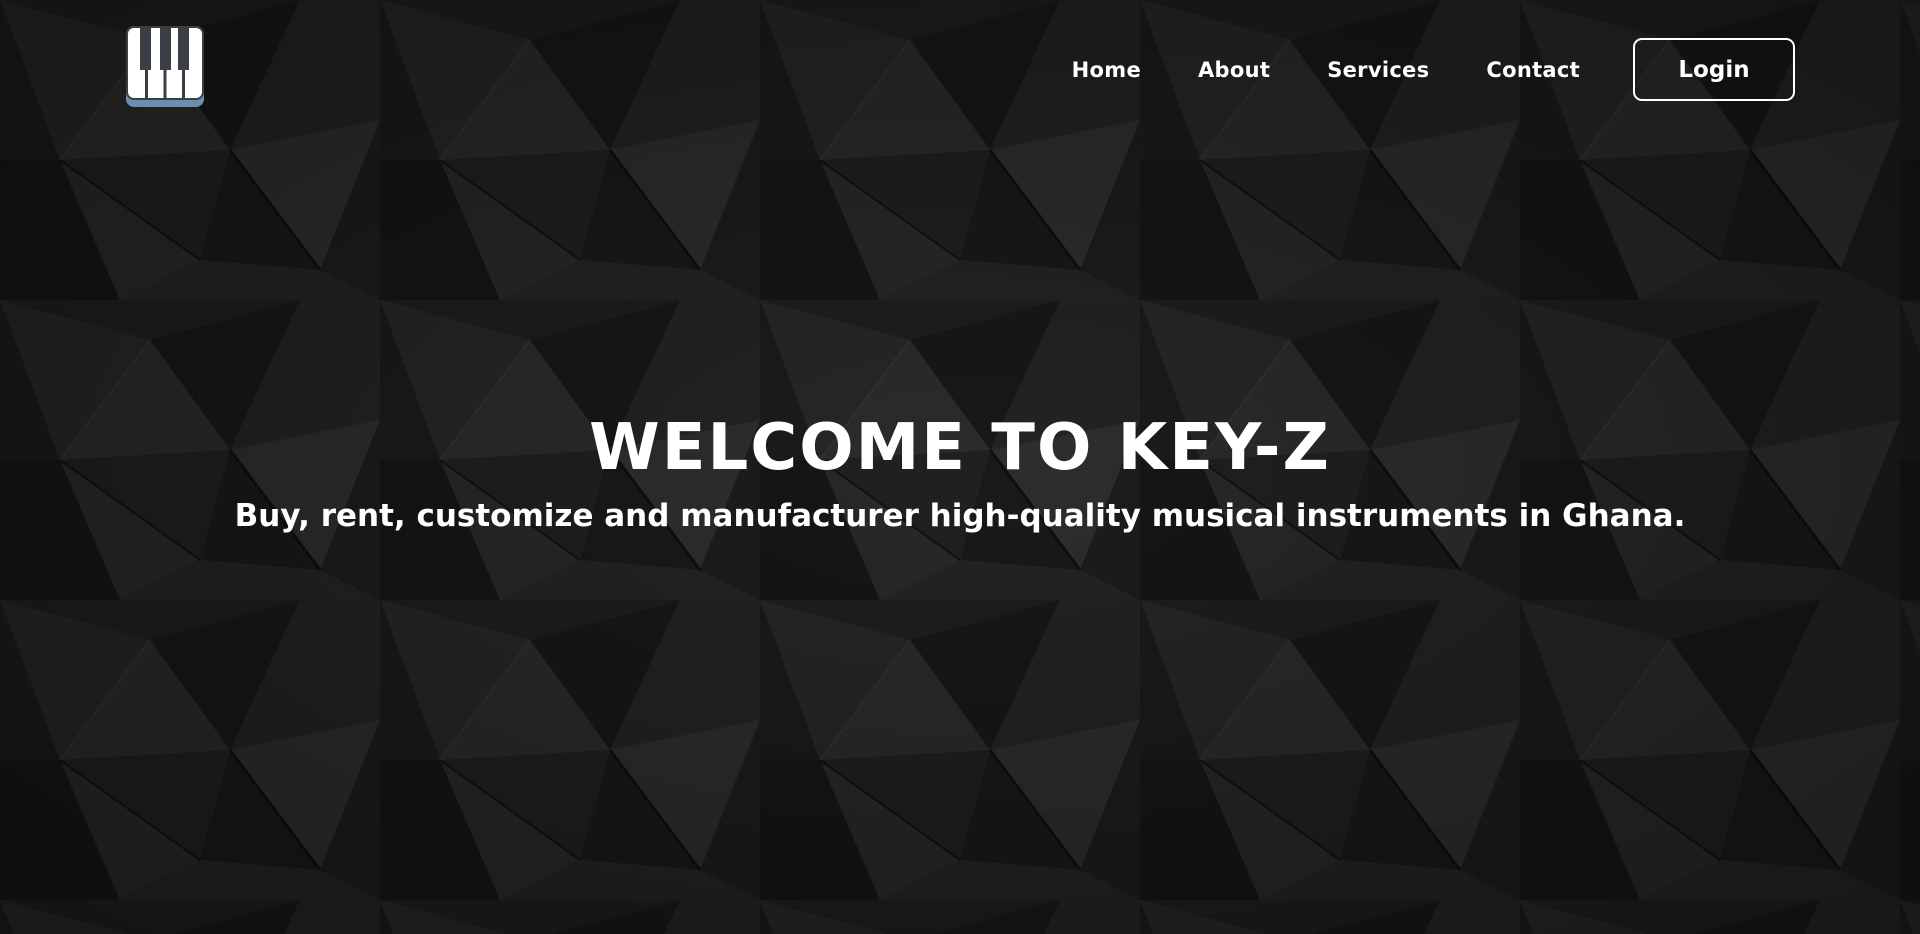 The image size is (1920, 934). I want to click on piano-keys-icon, so click(165, 66).